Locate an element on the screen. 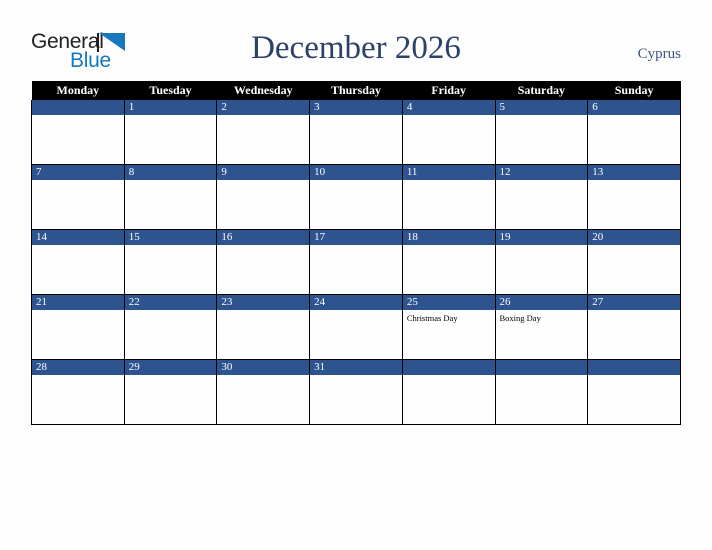 The height and width of the screenshot is (550, 712). calendar-week-row: 123456 is located at coordinates (356, 132).